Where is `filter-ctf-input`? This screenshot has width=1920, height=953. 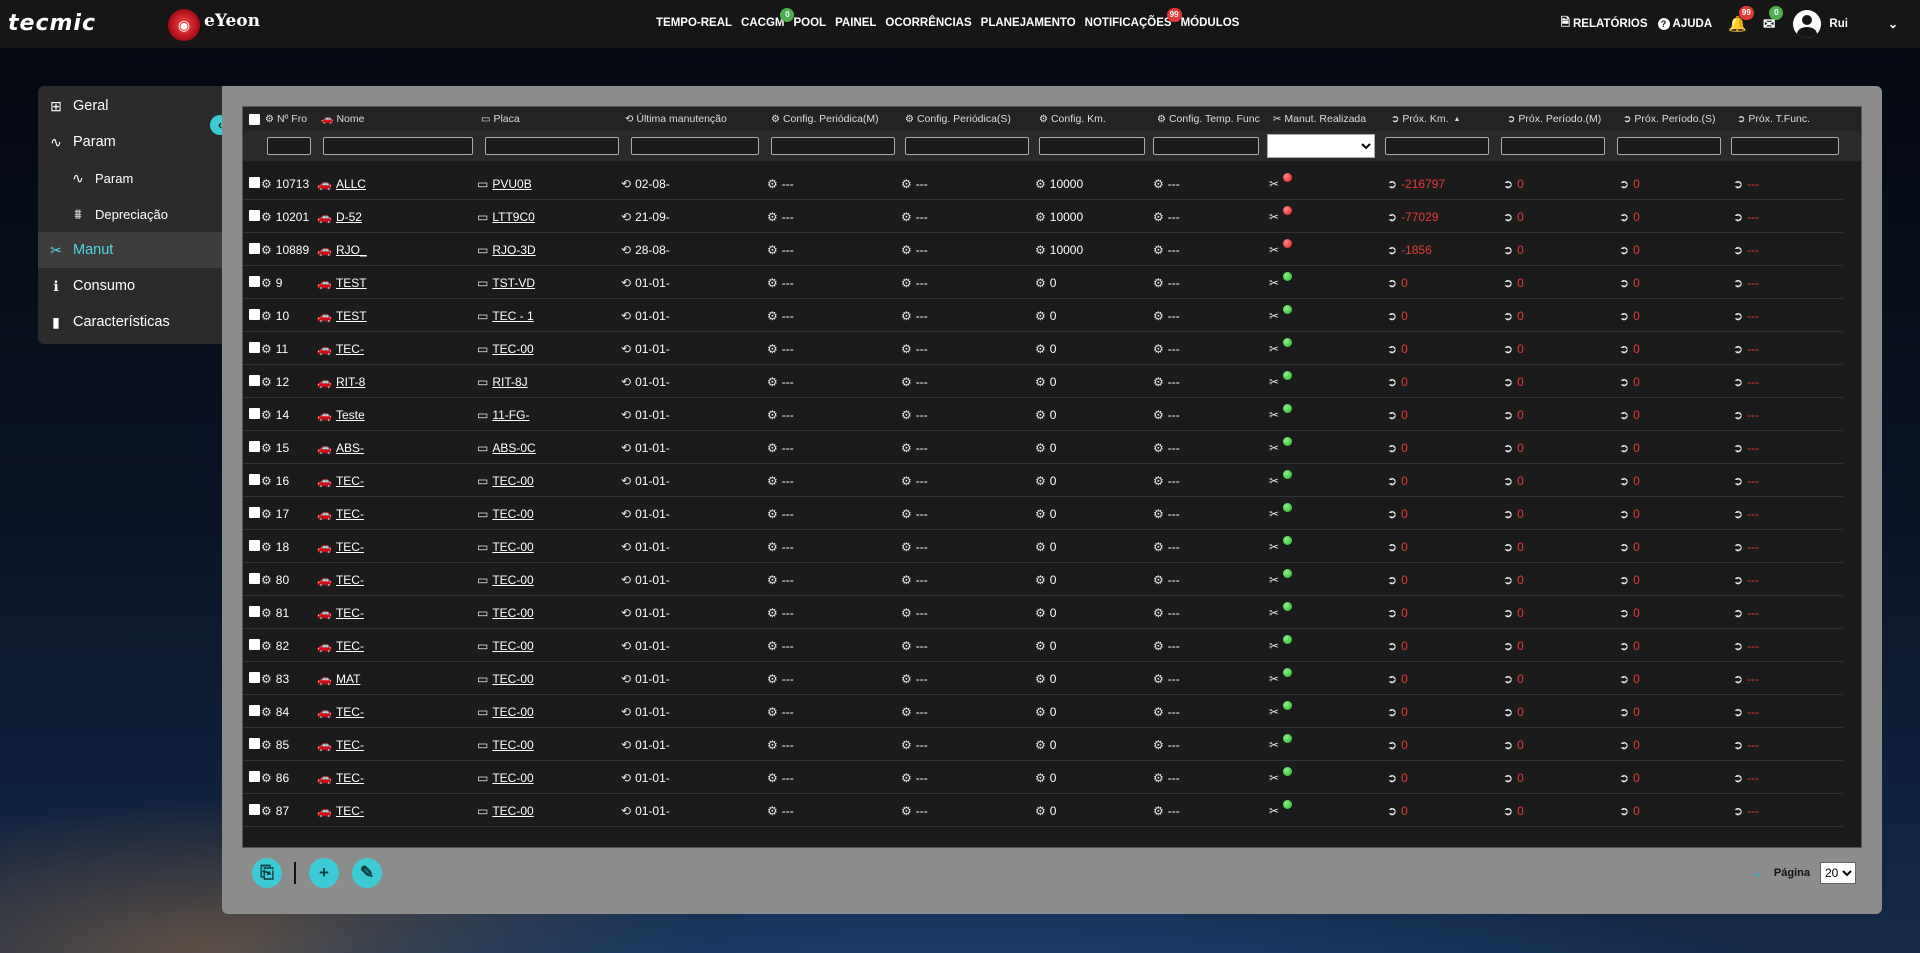 filter-ctf-input is located at coordinates (1206, 146).